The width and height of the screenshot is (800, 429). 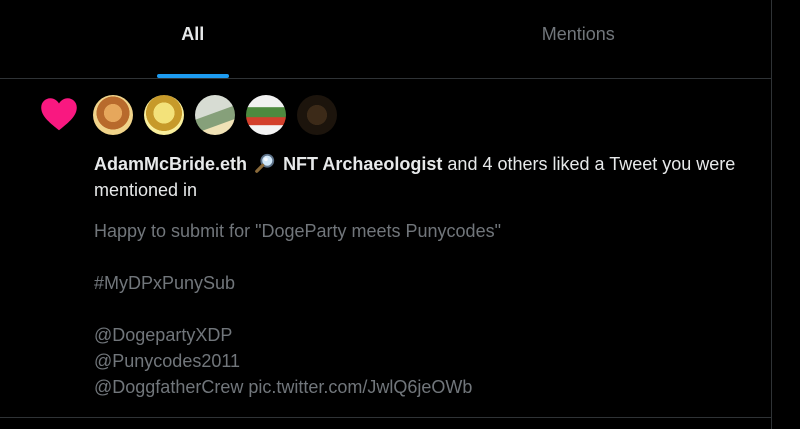 What do you see at coordinates (59, 114) in the screenshot?
I see `heart-icon` at bounding box center [59, 114].